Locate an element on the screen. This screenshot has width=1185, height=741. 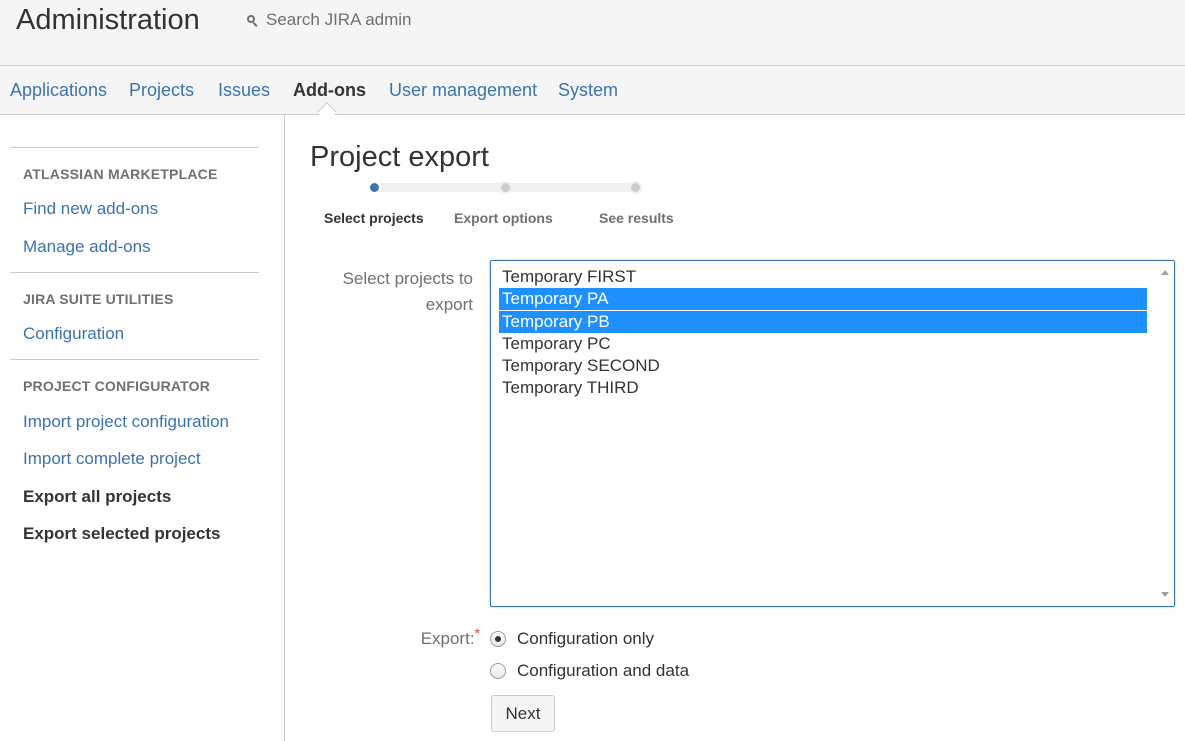
step-dot-export-options is located at coordinates (505, 187).